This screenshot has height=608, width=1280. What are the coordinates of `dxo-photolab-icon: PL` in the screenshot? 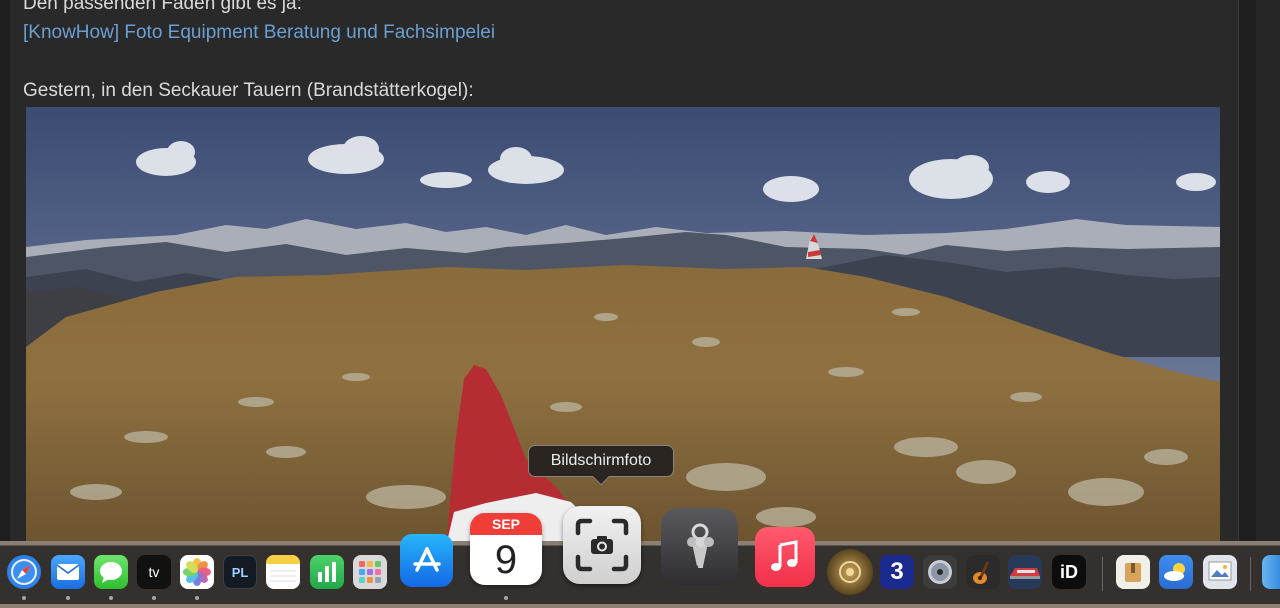 It's located at (240, 572).